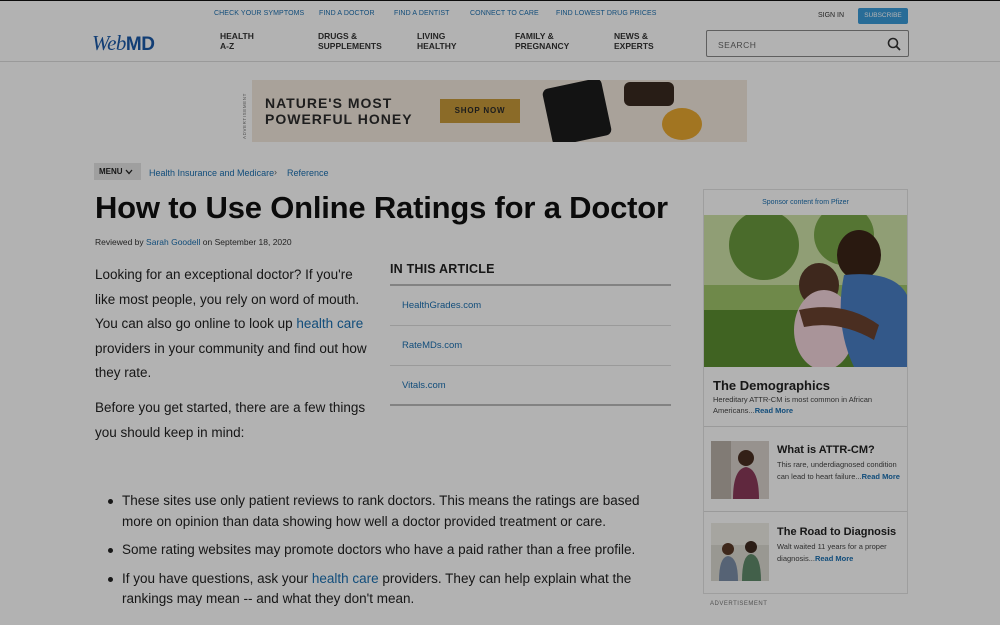 This screenshot has width=1000, height=625. What do you see at coordinates (421, 13) in the screenshot?
I see `utility-link-find-dentist: FIND A DENTIST` at bounding box center [421, 13].